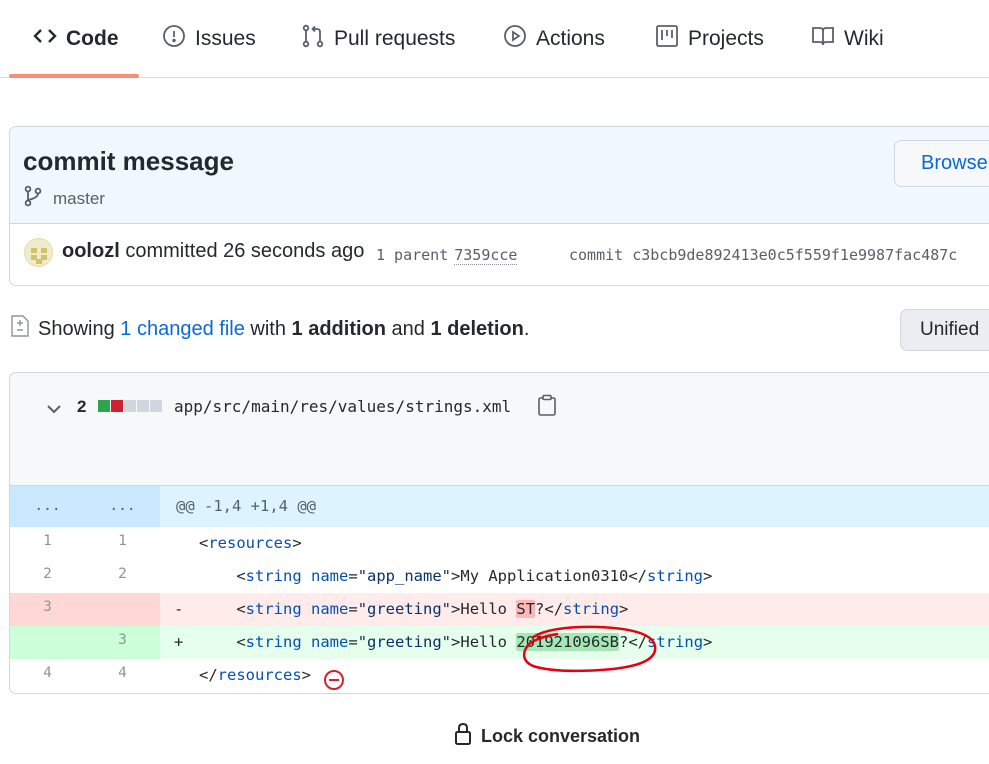 The height and width of the screenshot is (764, 989). Describe the element at coordinates (245, 251) in the screenshot. I see `commit-time: committed 26 seconds ago` at that location.